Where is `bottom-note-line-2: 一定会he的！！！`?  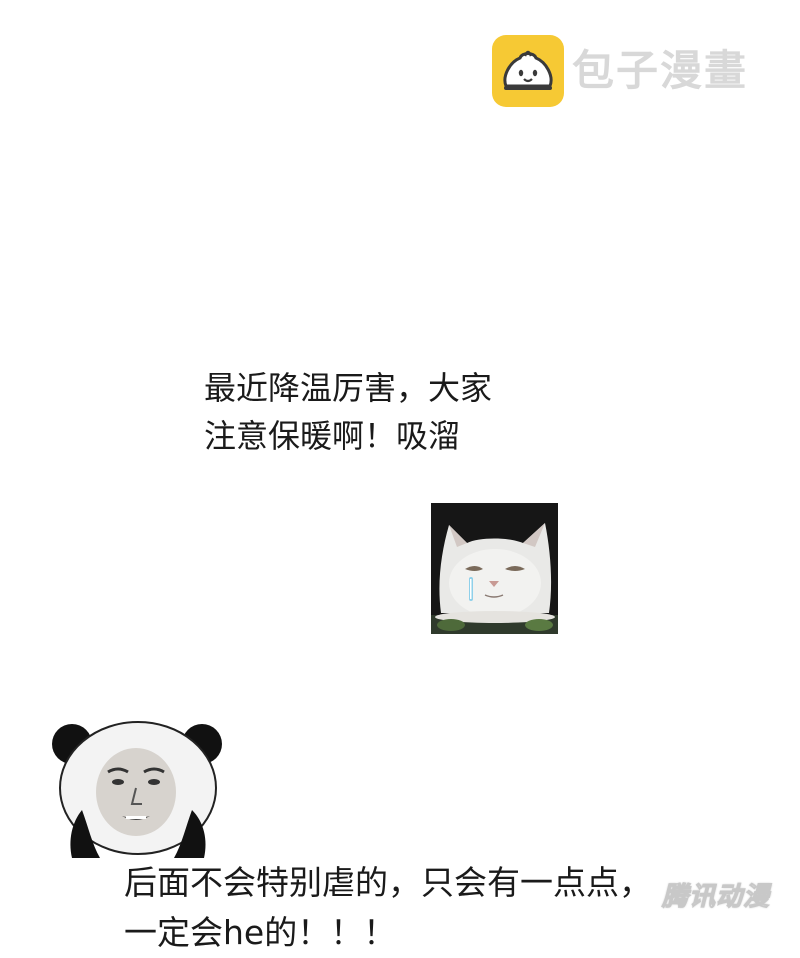
bottom-note-line-2: 一定会he的！！！ is located at coordinates (260, 932).